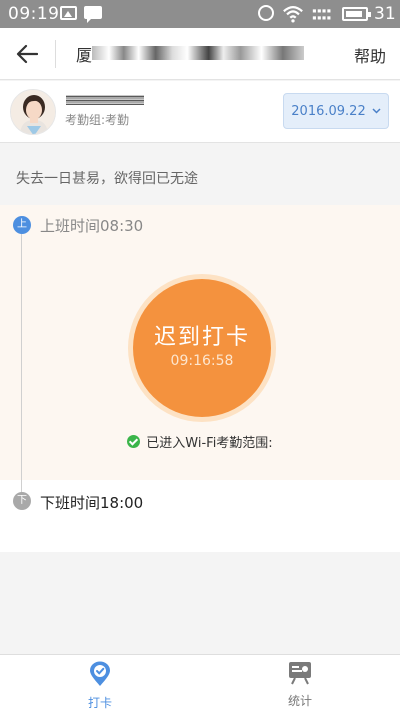 The height and width of the screenshot is (711, 400). I want to click on status-bar: 09:19 ▪▪▪▪ ▪▪▪▪ 31, so click(200, 14).